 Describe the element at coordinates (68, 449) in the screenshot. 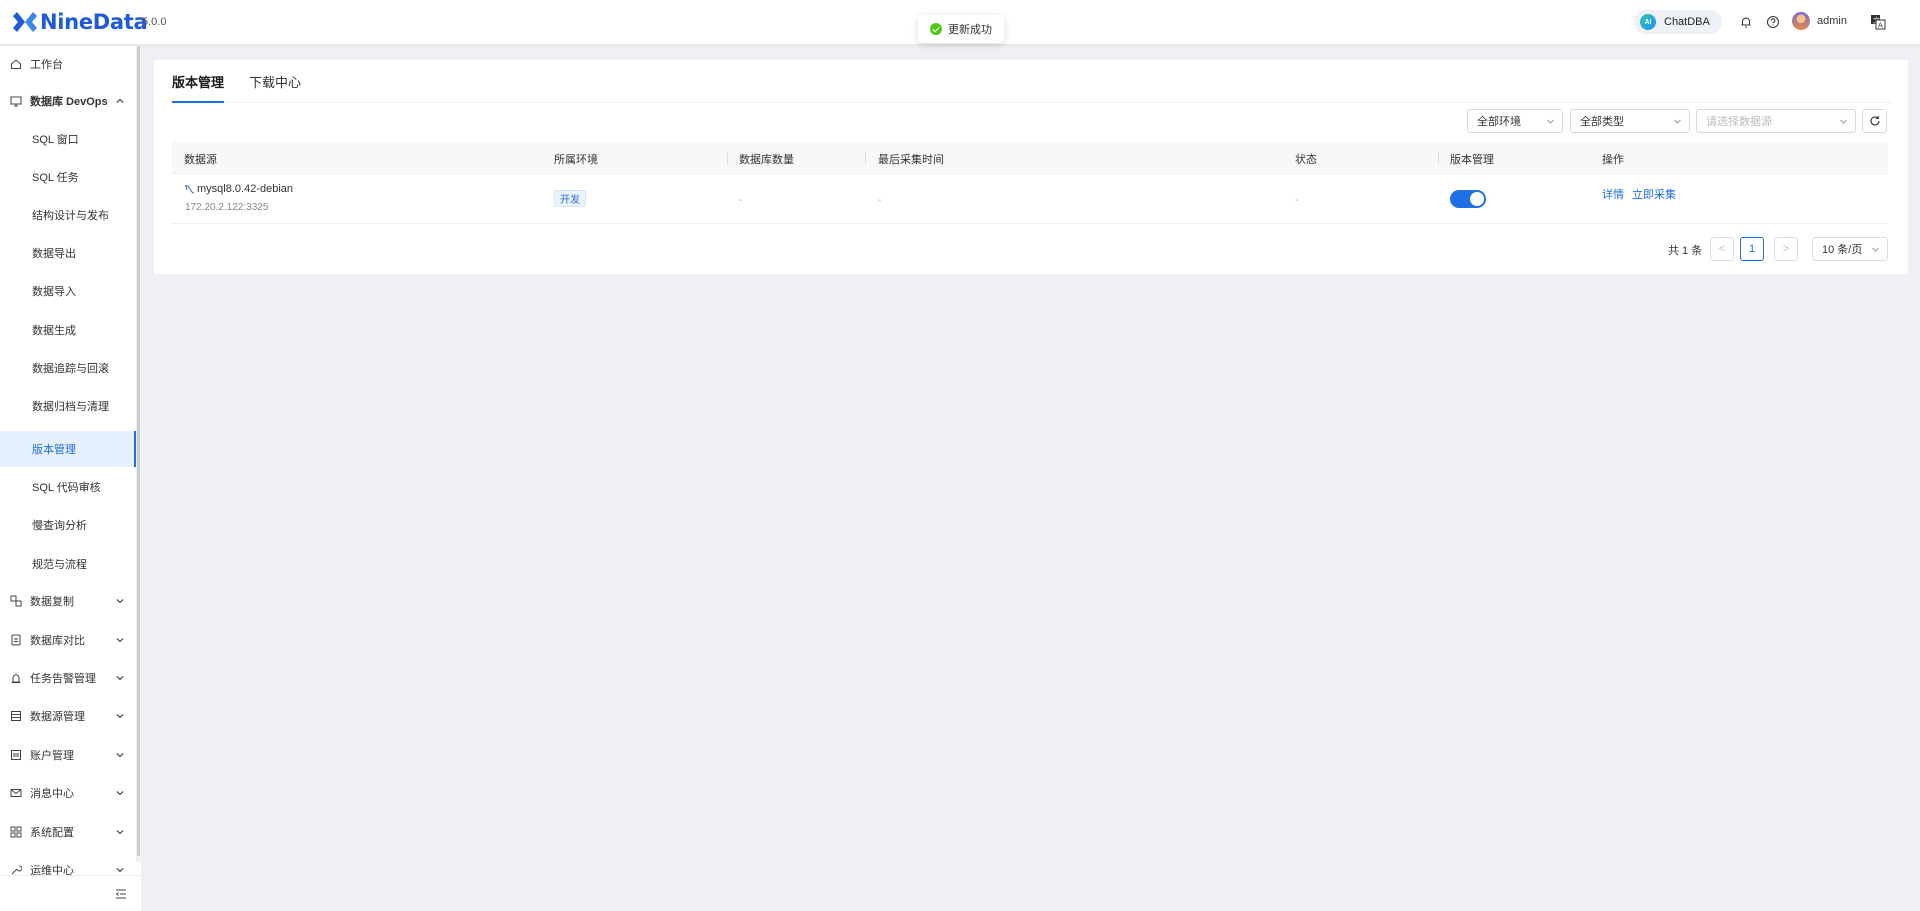

I see `sidebar-sub-version-management: 版本管理` at that location.